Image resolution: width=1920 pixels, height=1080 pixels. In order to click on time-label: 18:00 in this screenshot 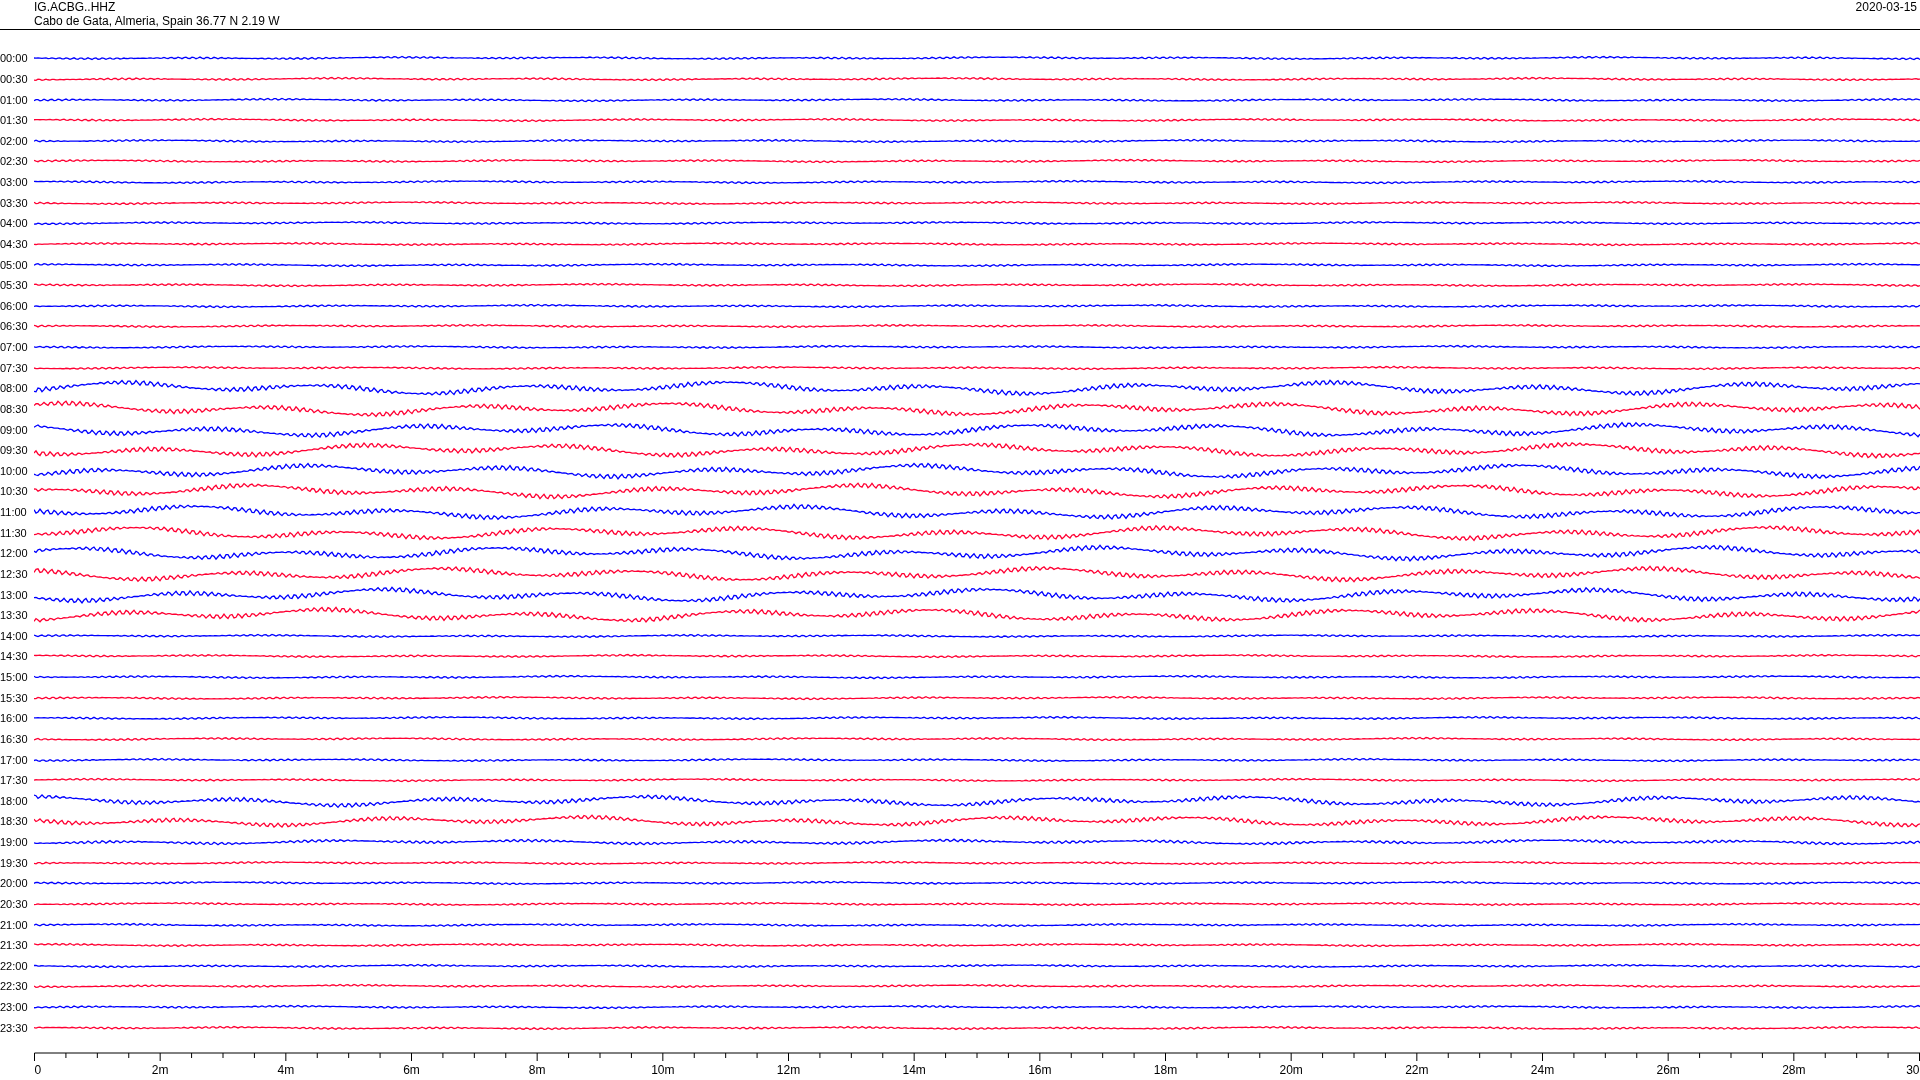, I will do `click(14, 800)`.